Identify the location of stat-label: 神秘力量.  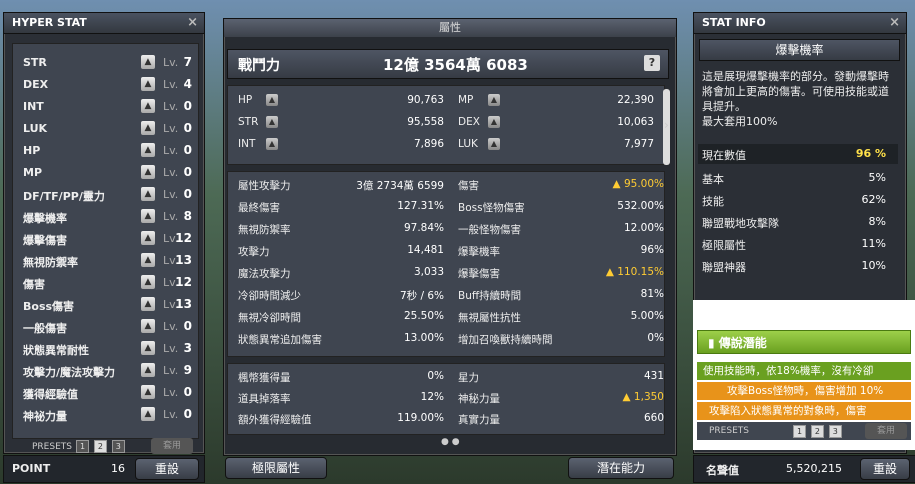
(479, 399).